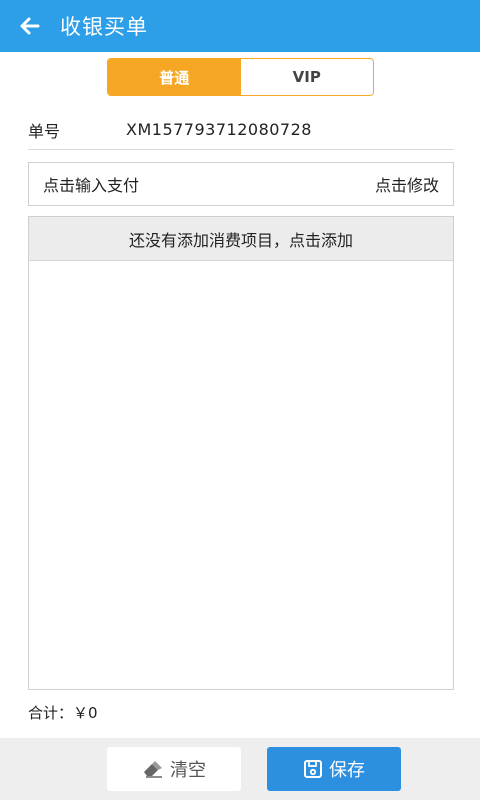 The width and height of the screenshot is (480, 800). I want to click on save-button: 保存, so click(334, 769).